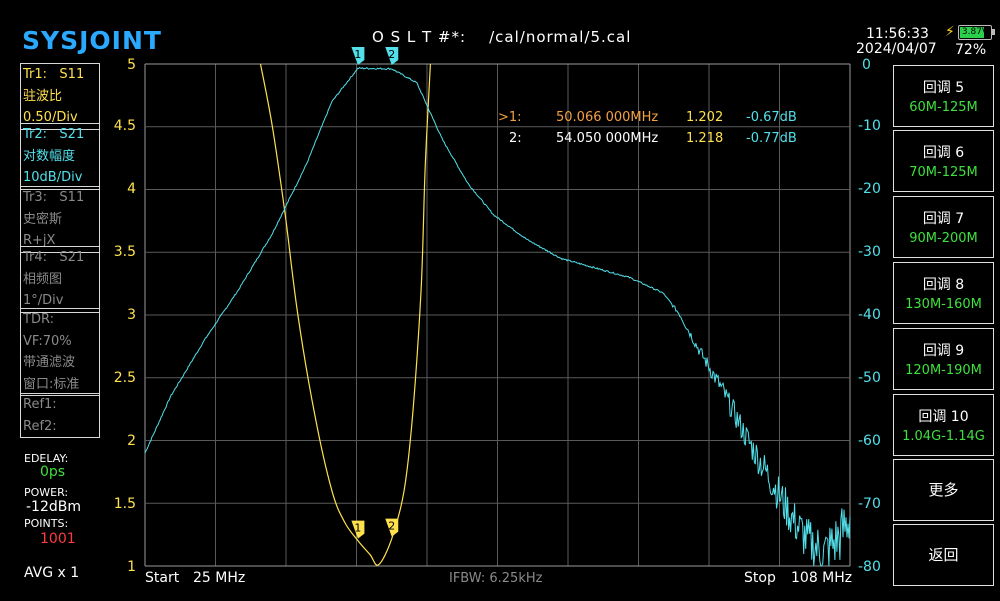 The image size is (1000, 601). What do you see at coordinates (943, 436) in the screenshot?
I see `recall-10-range: 1.04G-1.14G` at bounding box center [943, 436].